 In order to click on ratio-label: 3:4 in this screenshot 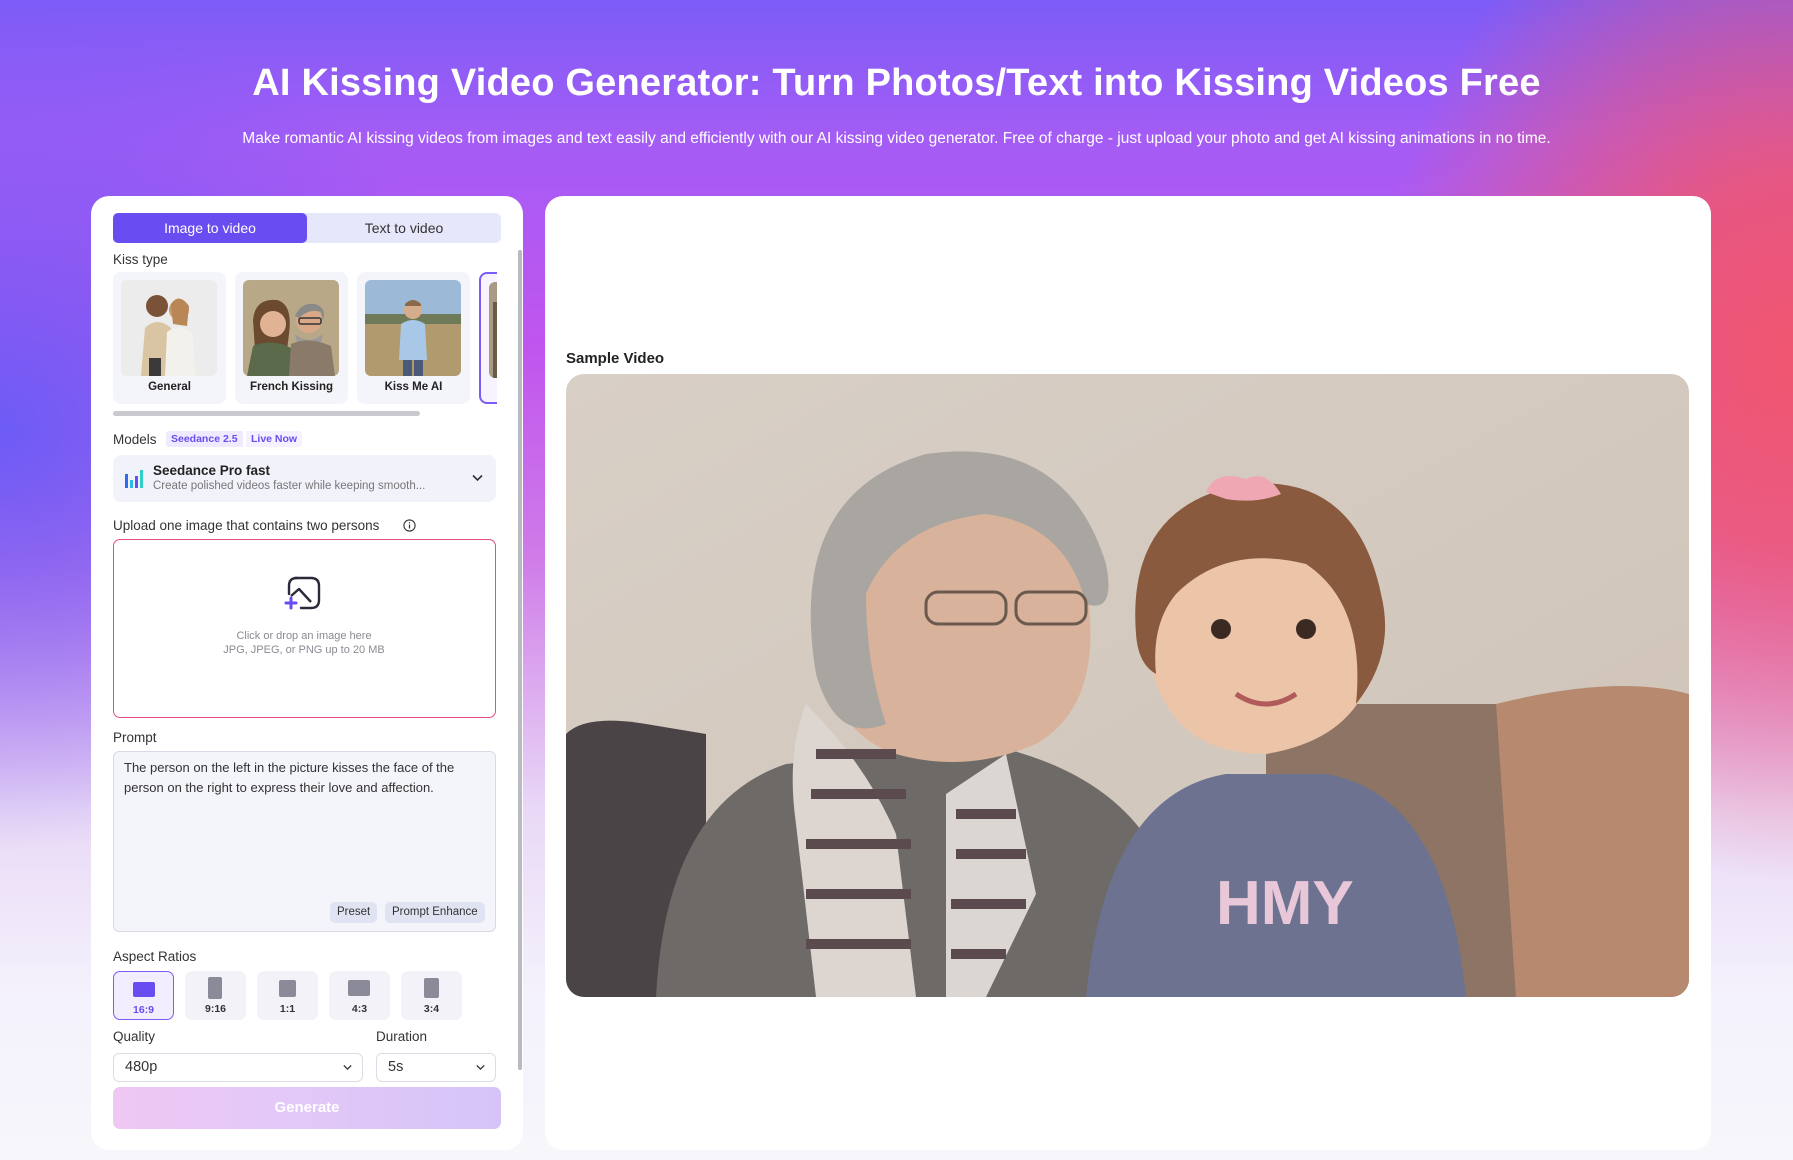, I will do `click(431, 1009)`.